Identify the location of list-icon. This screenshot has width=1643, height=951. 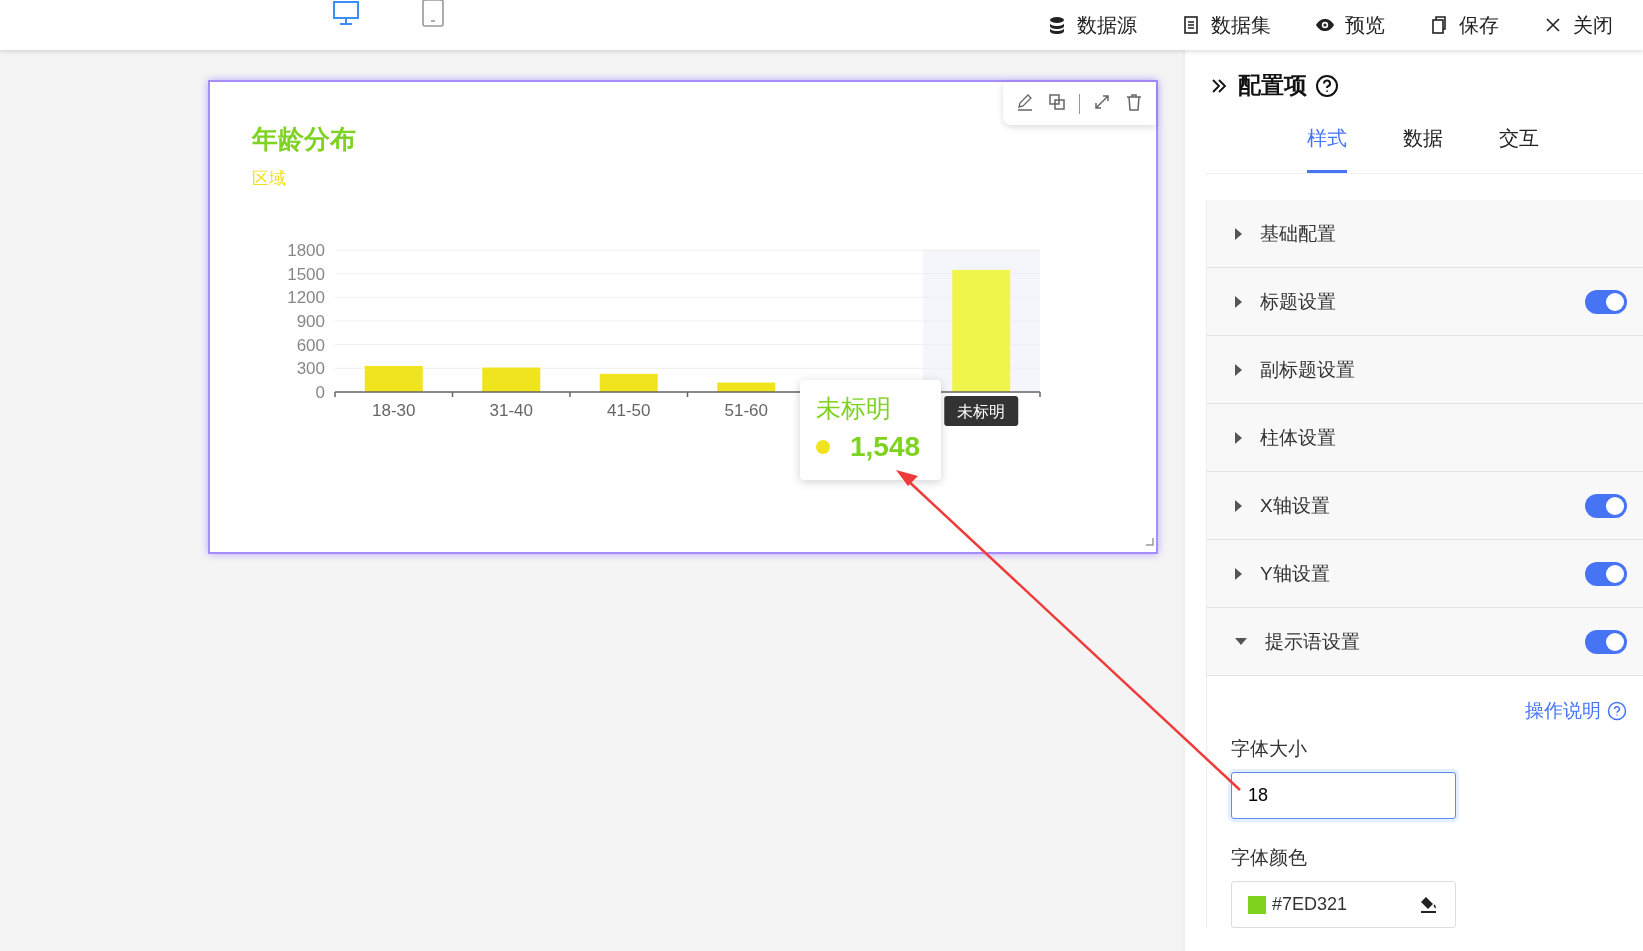
(1191, 25).